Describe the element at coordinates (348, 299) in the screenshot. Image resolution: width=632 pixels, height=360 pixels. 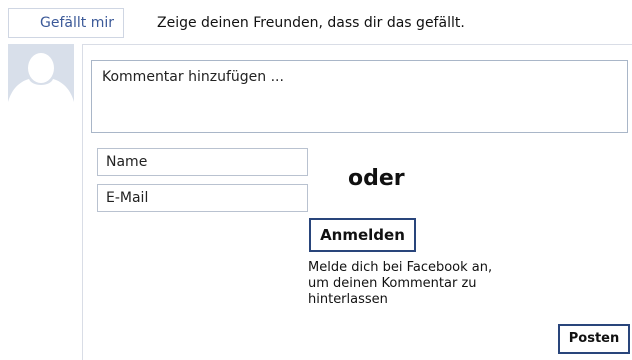
I see `login-hint-line: hinterlassen` at that location.